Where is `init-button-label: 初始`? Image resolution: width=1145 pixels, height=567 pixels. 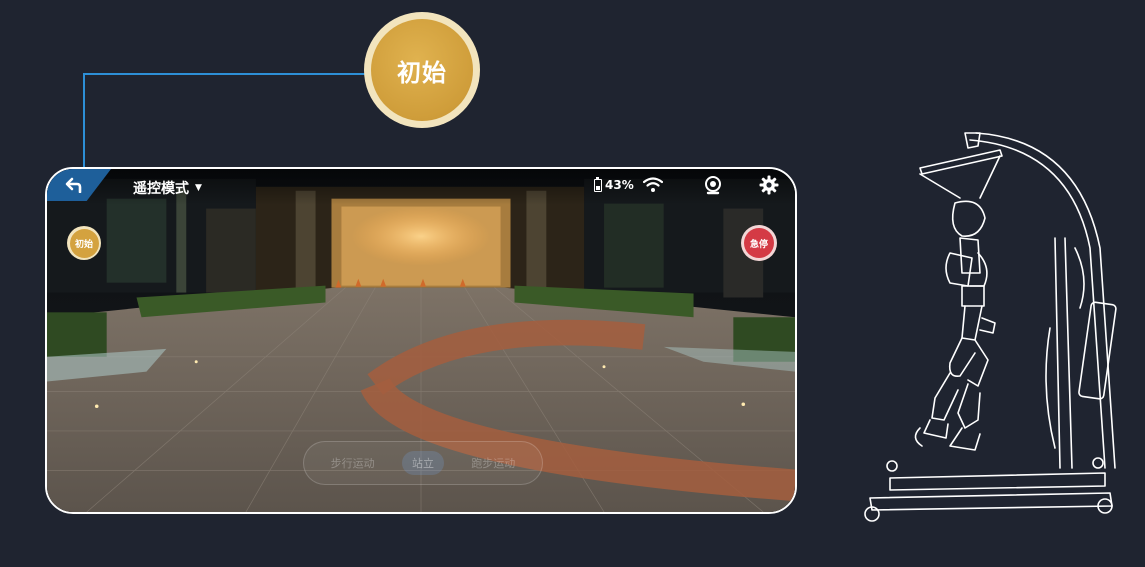 init-button-label: 初始 is located at coordinates (84, 243).